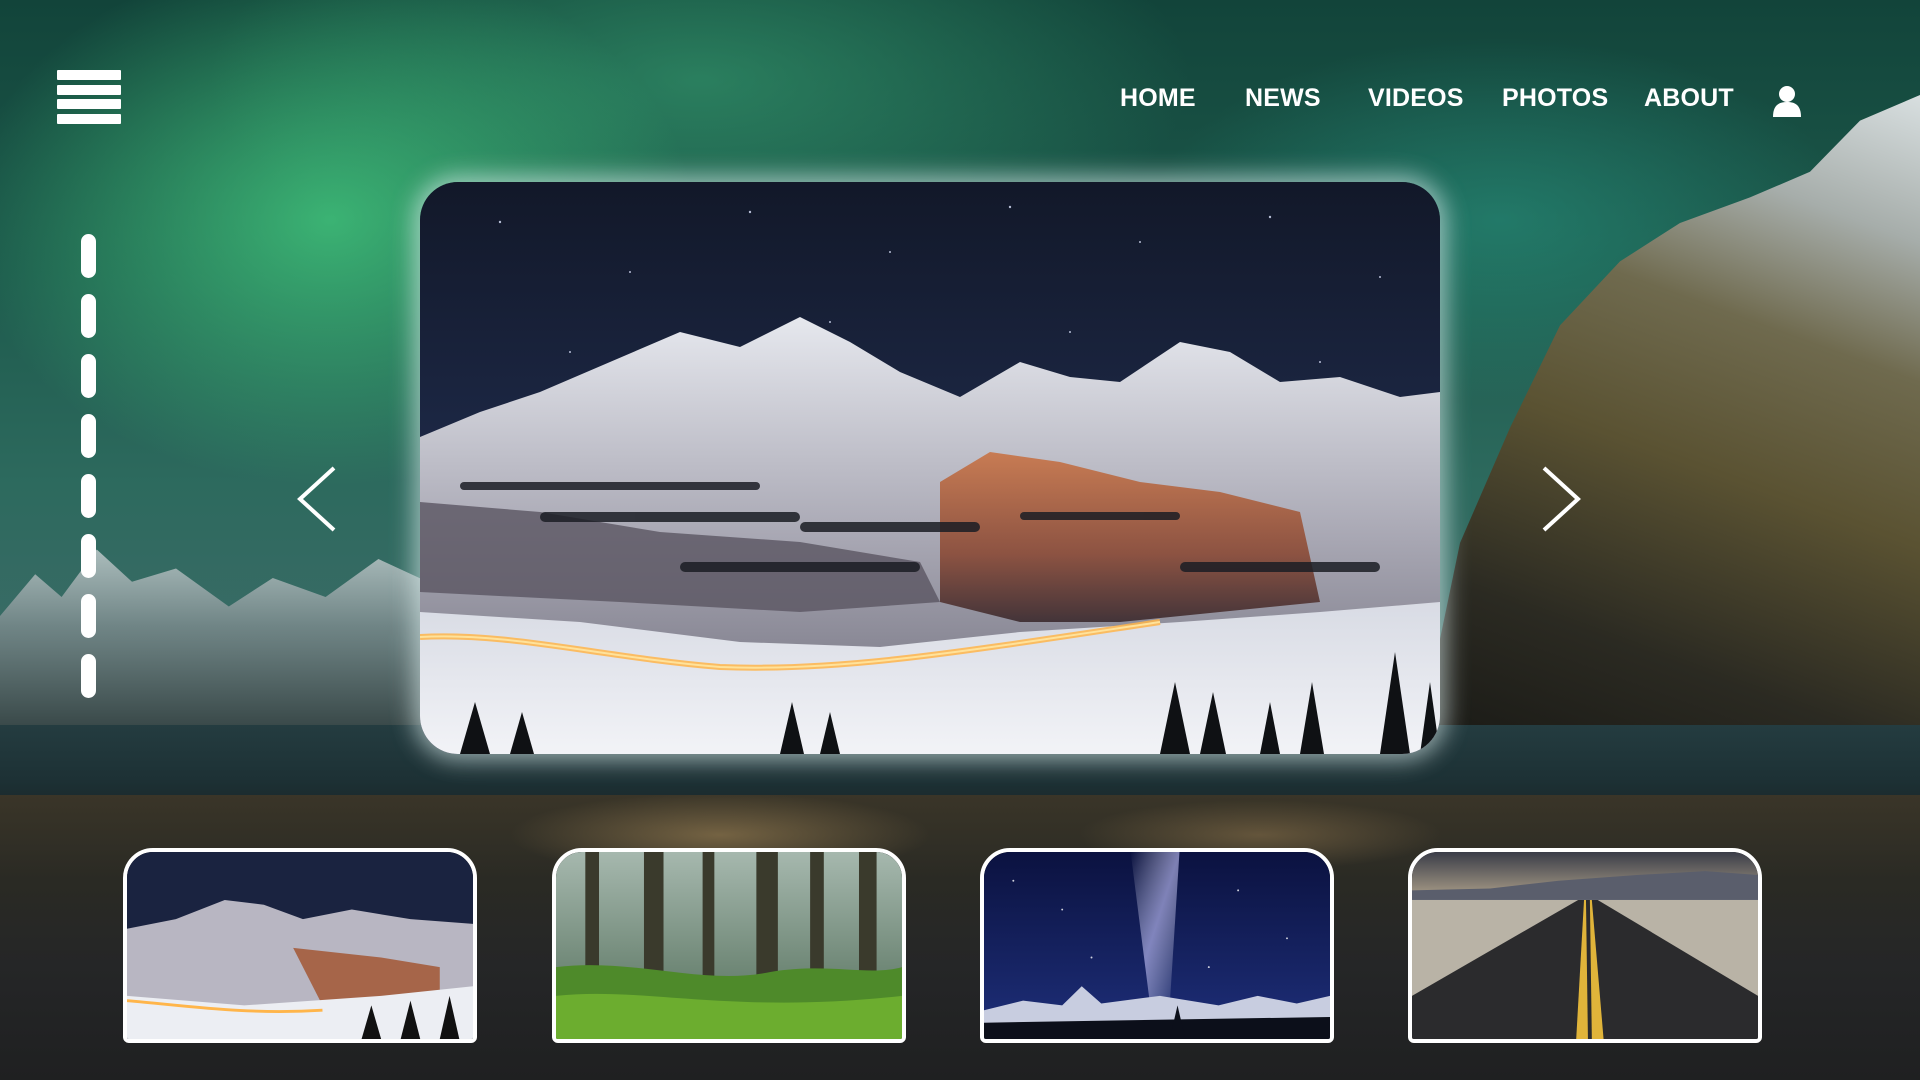 The image size is (1920, 1080). Describe the element at coordinates (1689, 98) in the screenshot. I see `nav-item-about: ABOUT` at that location.